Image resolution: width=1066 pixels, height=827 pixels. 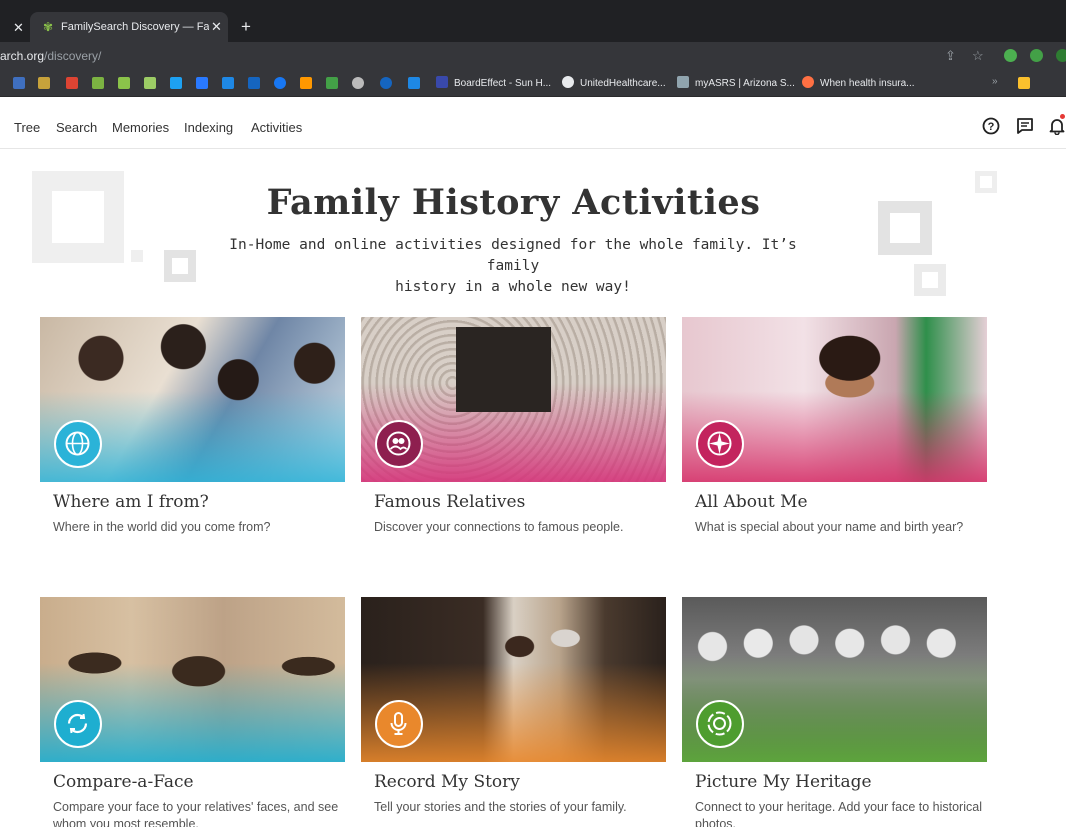 I want to click on url-text: arch.org/discovery/, so click(x=50, y=56).